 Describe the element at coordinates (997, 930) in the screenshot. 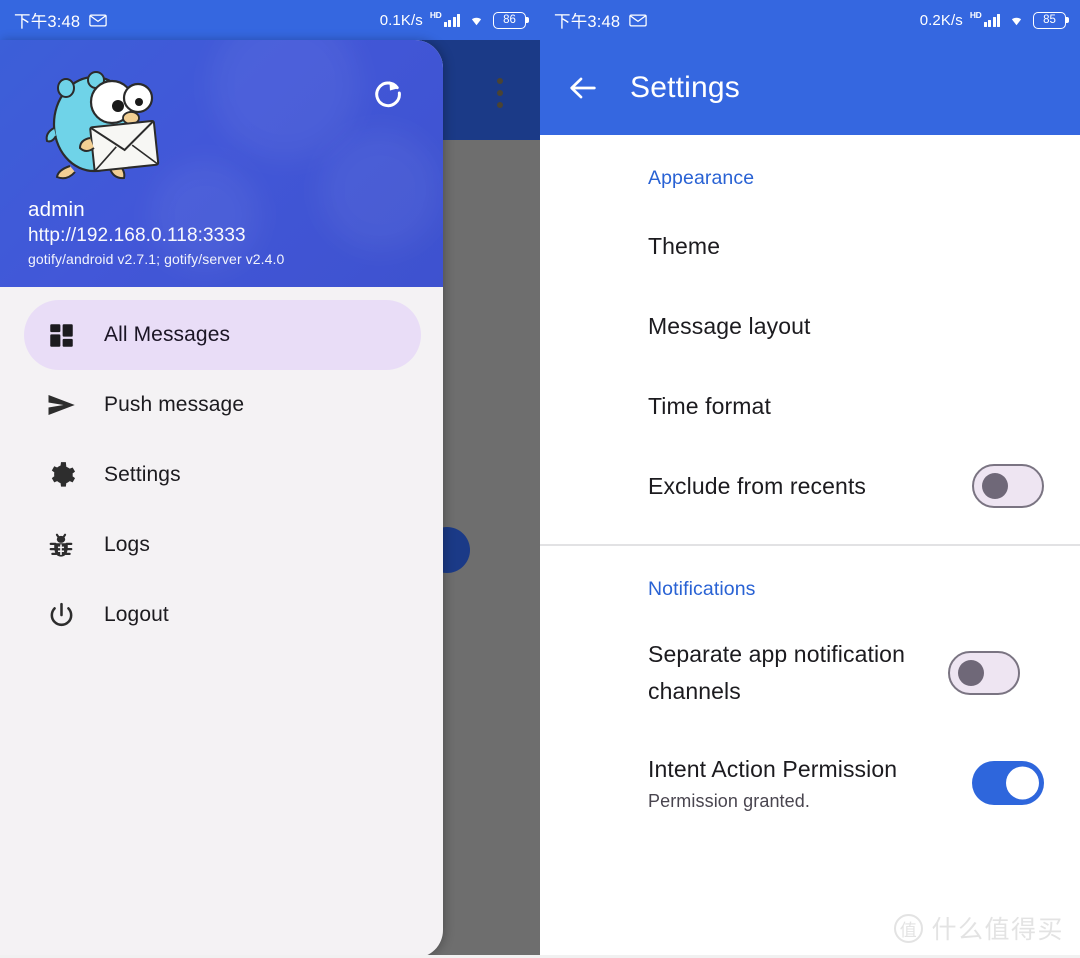

I see `watermark-text: 什么值得买` at that location.